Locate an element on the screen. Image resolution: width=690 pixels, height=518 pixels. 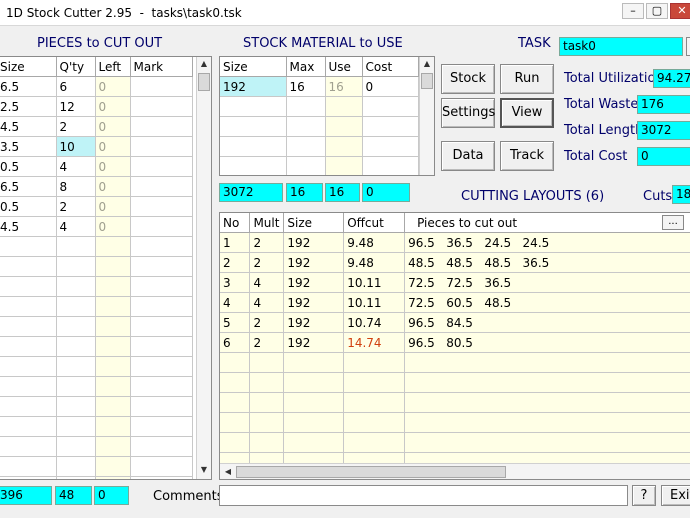
table-row: 2 2 192 9.48 48.5 48.5 48.5 36.5 is located at coordinates (455, 262).